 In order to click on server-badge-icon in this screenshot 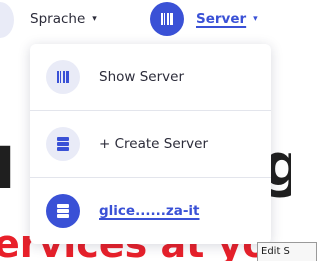, I will do `click(167, 19)`.